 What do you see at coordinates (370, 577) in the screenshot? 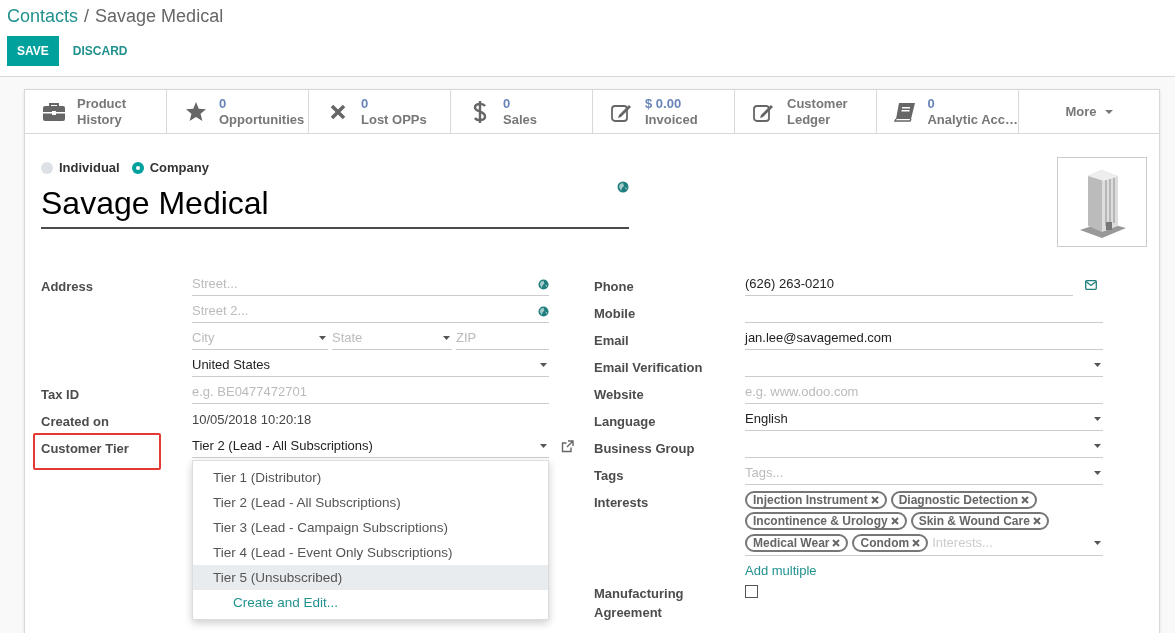
I see `dropdown-option: Tier 5 (Unsubscribed)` at bounding box center [370, 577].